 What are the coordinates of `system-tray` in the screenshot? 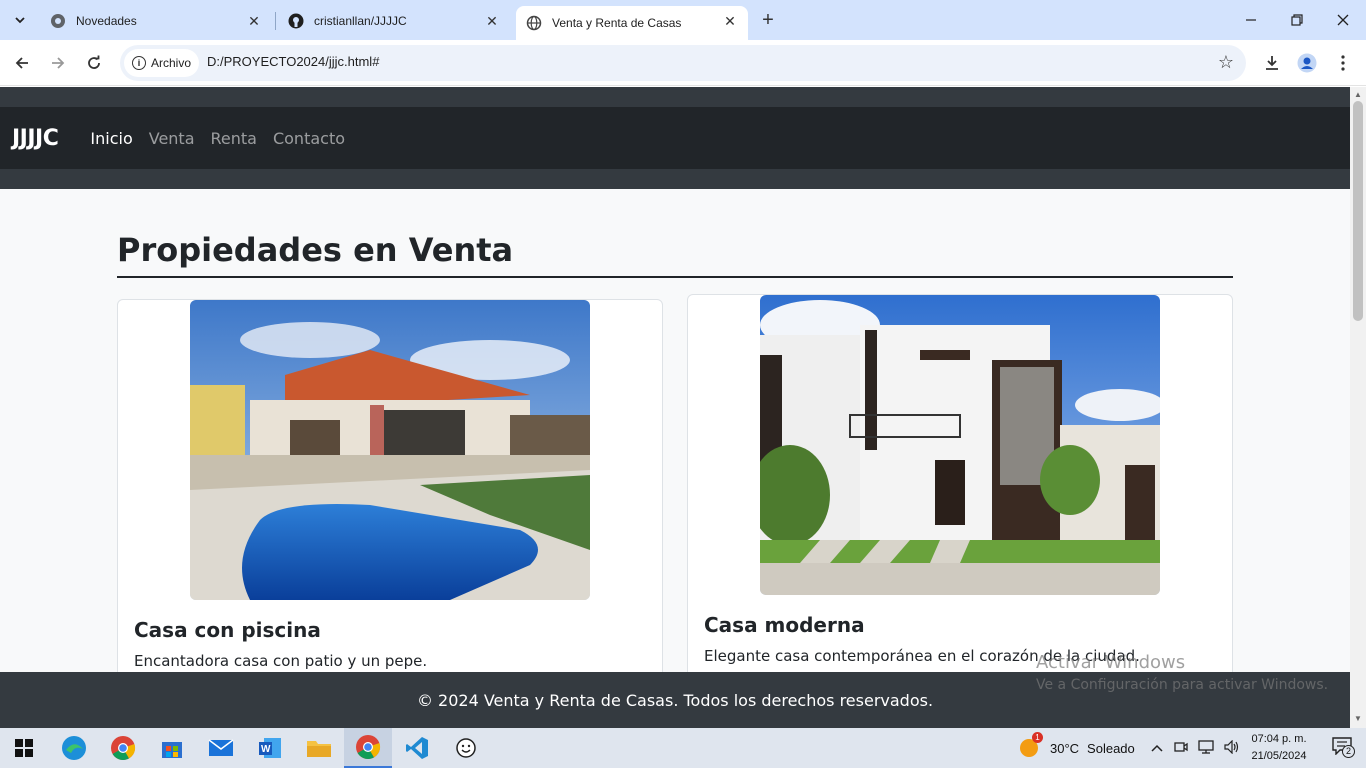 It's located at (1195, 748).